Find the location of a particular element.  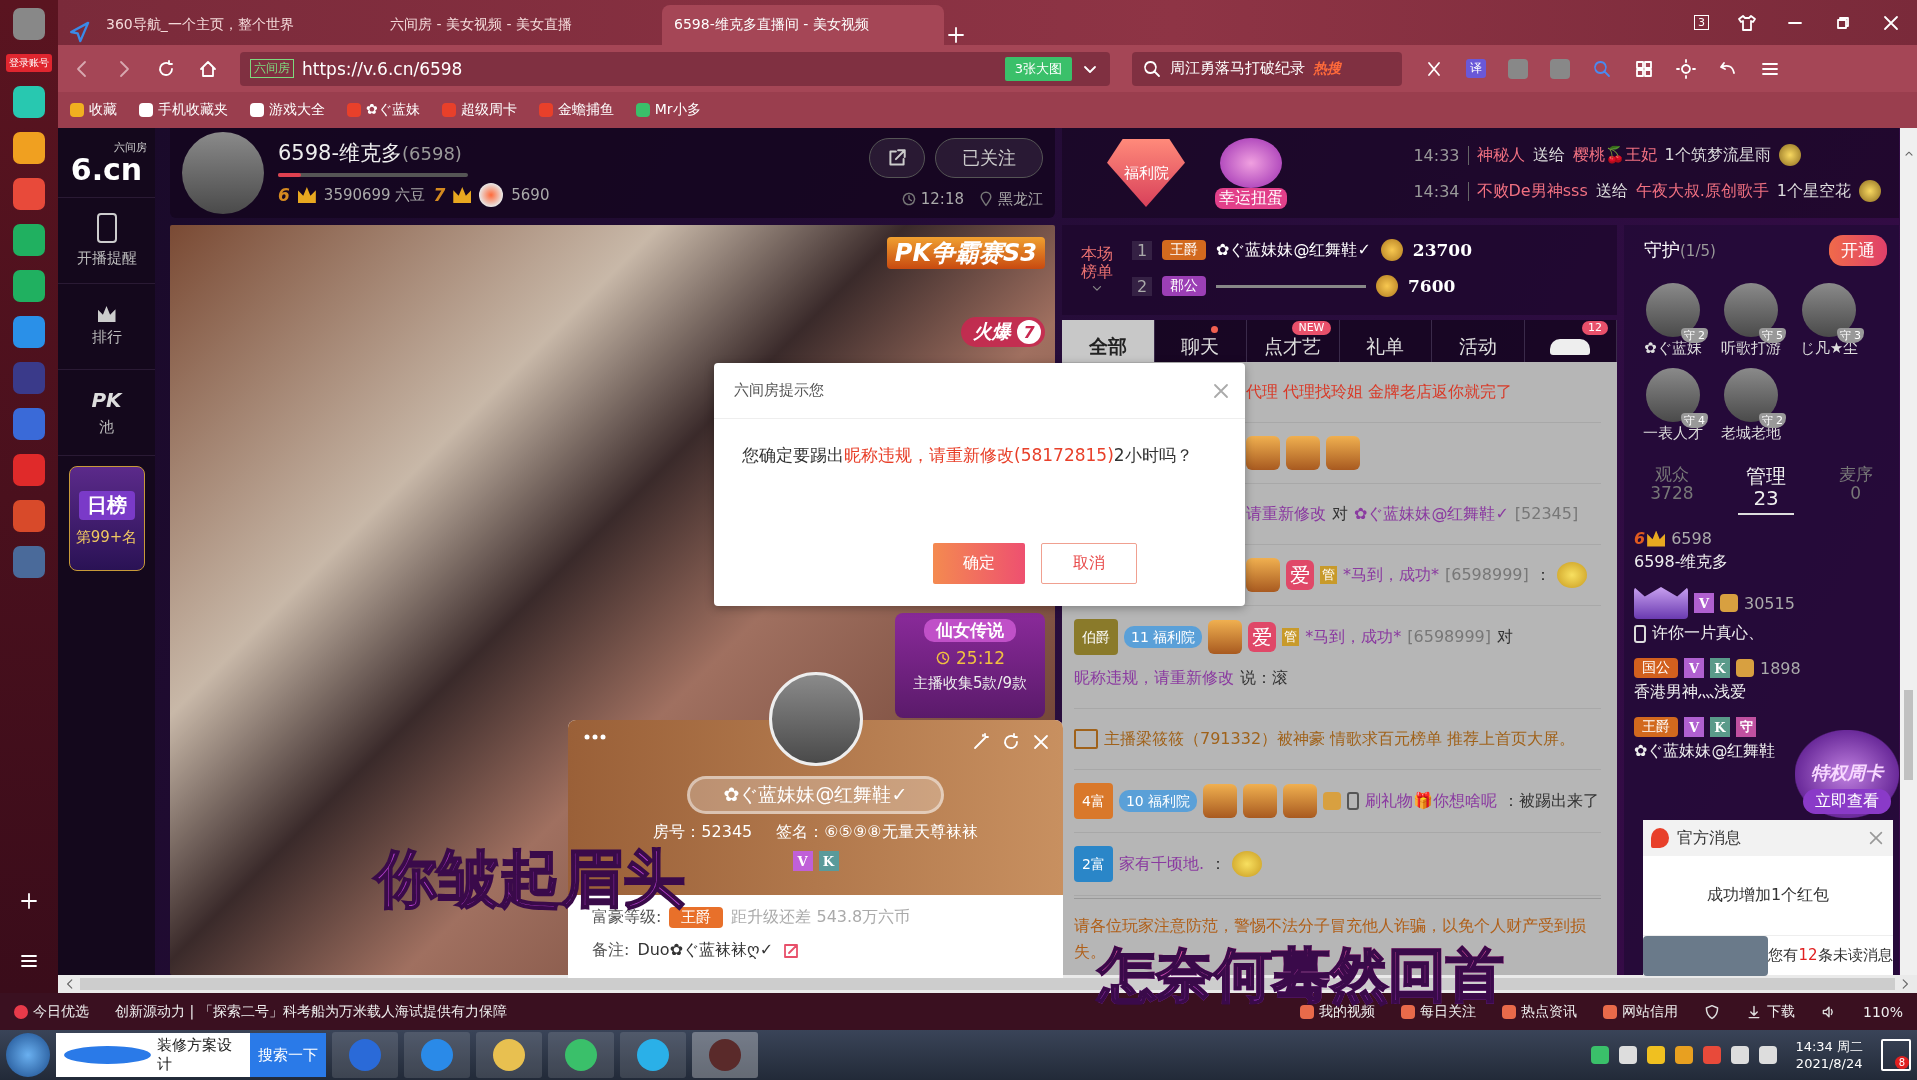

user-name: 6598-维克多 is located at coordinates (1681, 562).